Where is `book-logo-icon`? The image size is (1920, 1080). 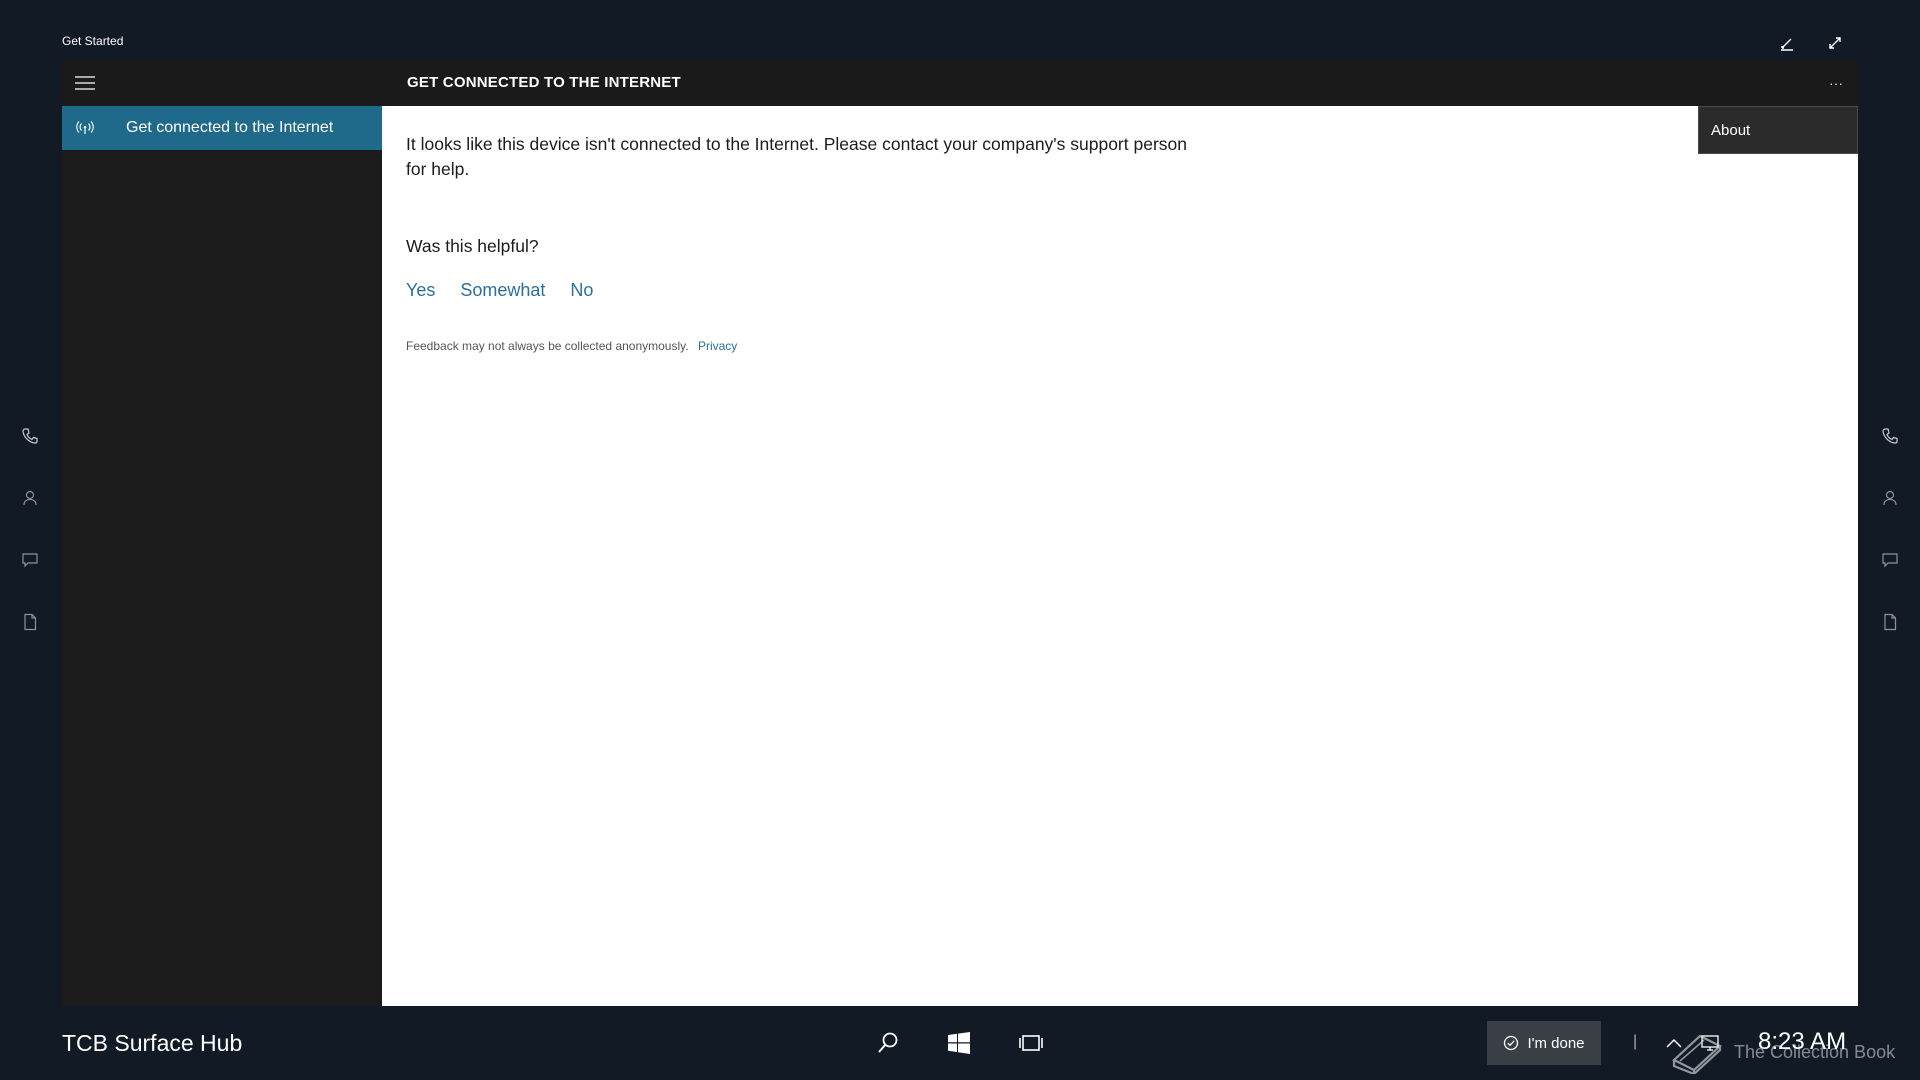 book-logo-icon is located at coordinates (1697, 1054).